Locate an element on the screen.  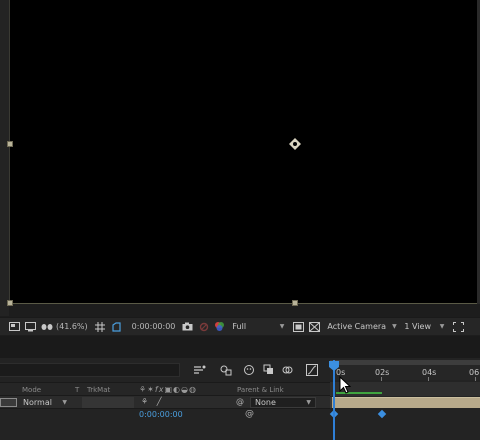
time-ruler: 0s 02s 04s 06 is located at coordinates (405, 370).